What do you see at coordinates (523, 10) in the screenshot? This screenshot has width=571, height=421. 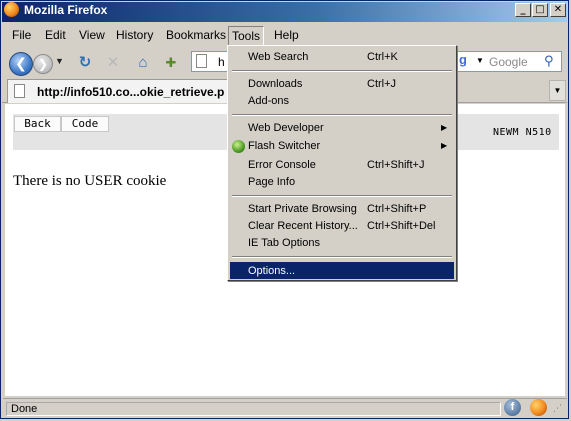 I see `minimize-button: _` at bounding box center [523, 10].